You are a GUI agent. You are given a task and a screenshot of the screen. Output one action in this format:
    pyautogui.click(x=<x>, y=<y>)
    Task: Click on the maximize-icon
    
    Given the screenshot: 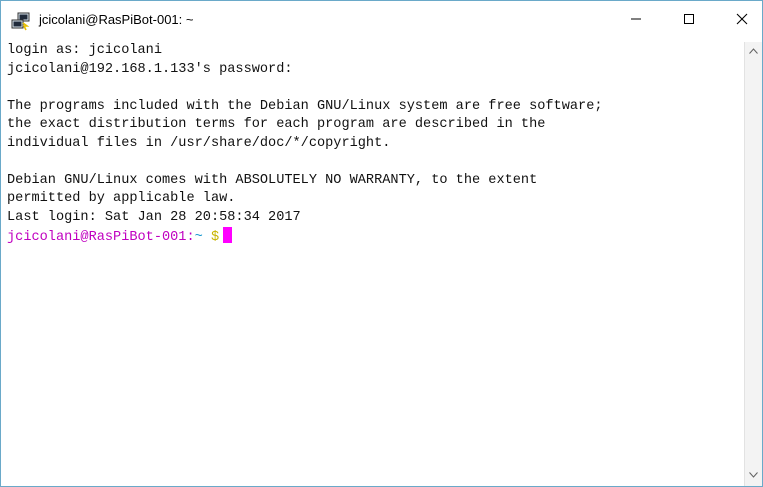 What is the action you would take?
    pyautogui.click(x=689, y=21)
    